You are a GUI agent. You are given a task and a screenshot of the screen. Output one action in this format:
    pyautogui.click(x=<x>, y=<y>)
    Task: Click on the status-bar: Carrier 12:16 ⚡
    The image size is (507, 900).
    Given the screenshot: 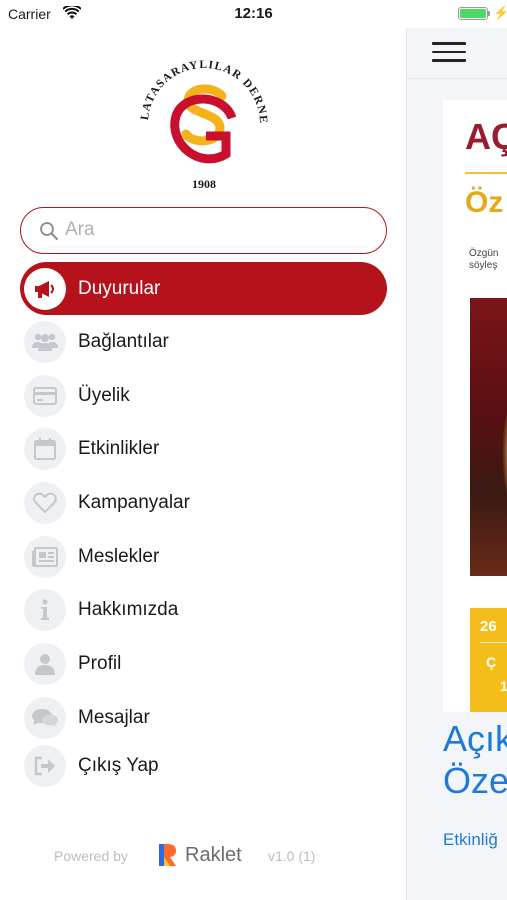 What is the action you would take?
    pyautogui.click(x=253, y=14)
    